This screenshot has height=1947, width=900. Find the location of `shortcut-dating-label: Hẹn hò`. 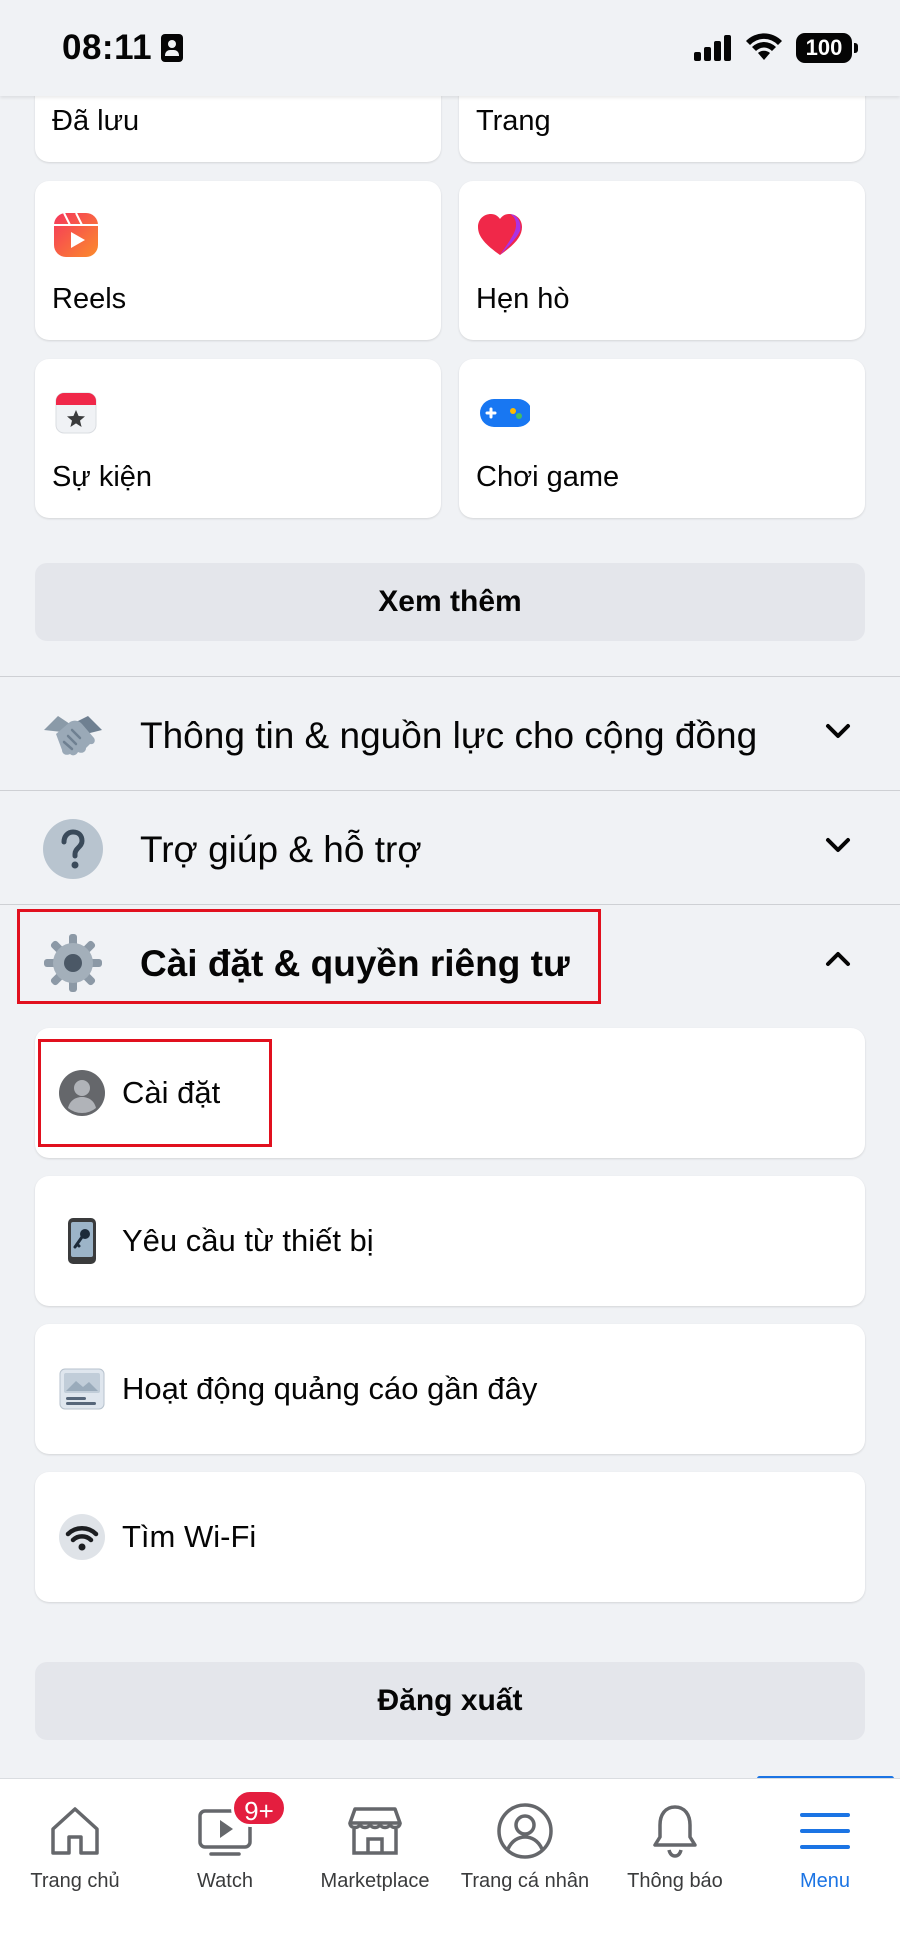

shortcut-dating-label: Hẹn hò is located at coordinates (523, 299).